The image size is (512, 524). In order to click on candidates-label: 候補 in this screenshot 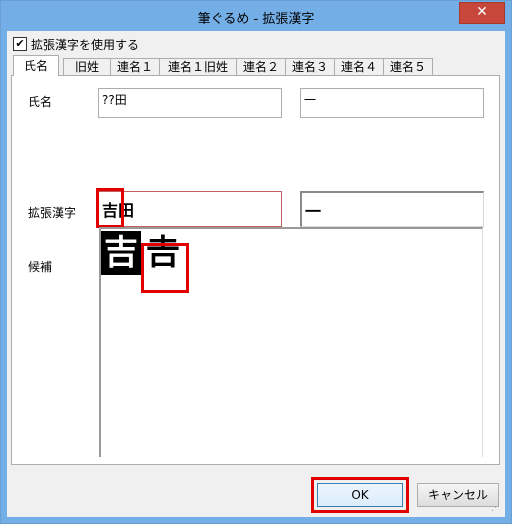, I will do `click(40, 267)`.